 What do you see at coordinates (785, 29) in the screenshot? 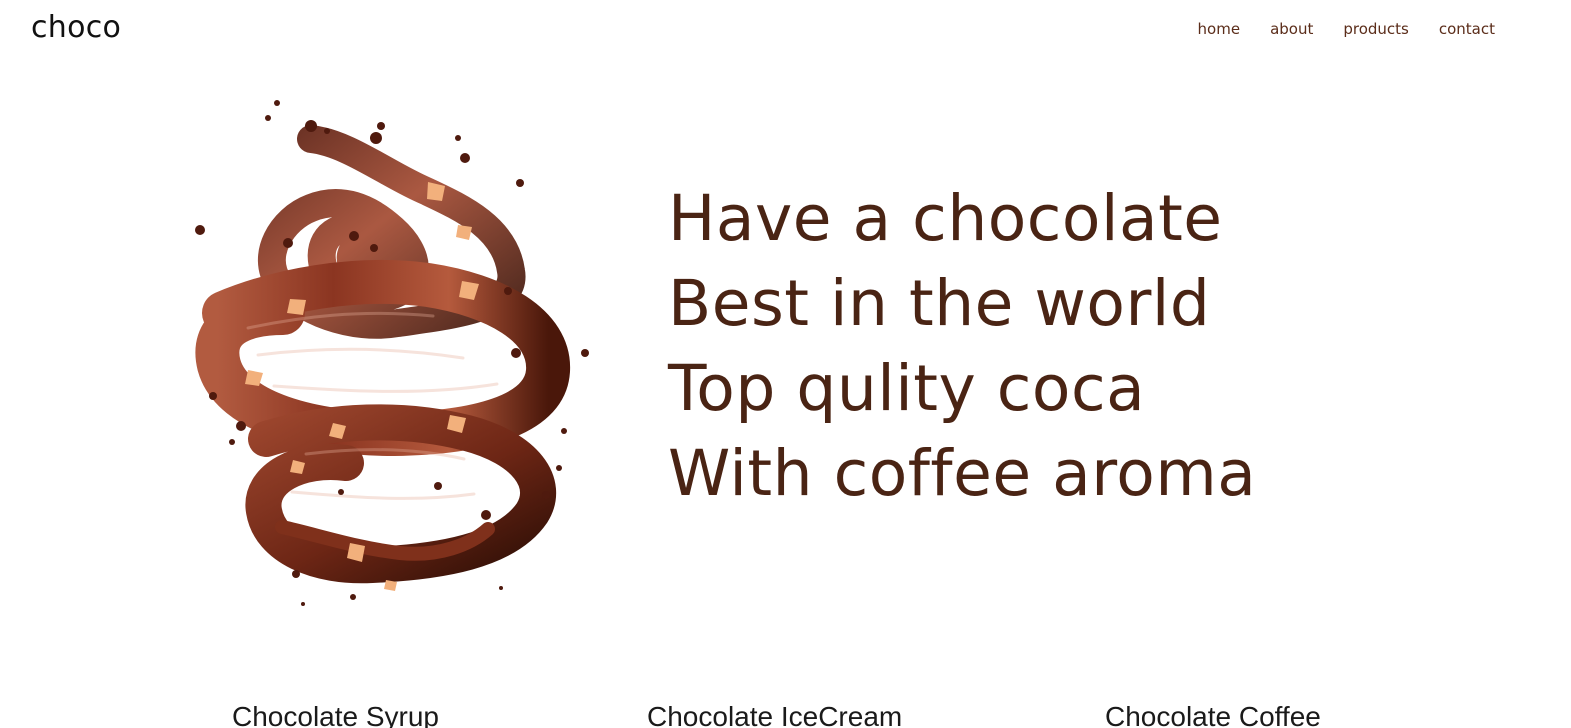
I see `navbar: choco home about products contact` at bounding box center [785, 29].